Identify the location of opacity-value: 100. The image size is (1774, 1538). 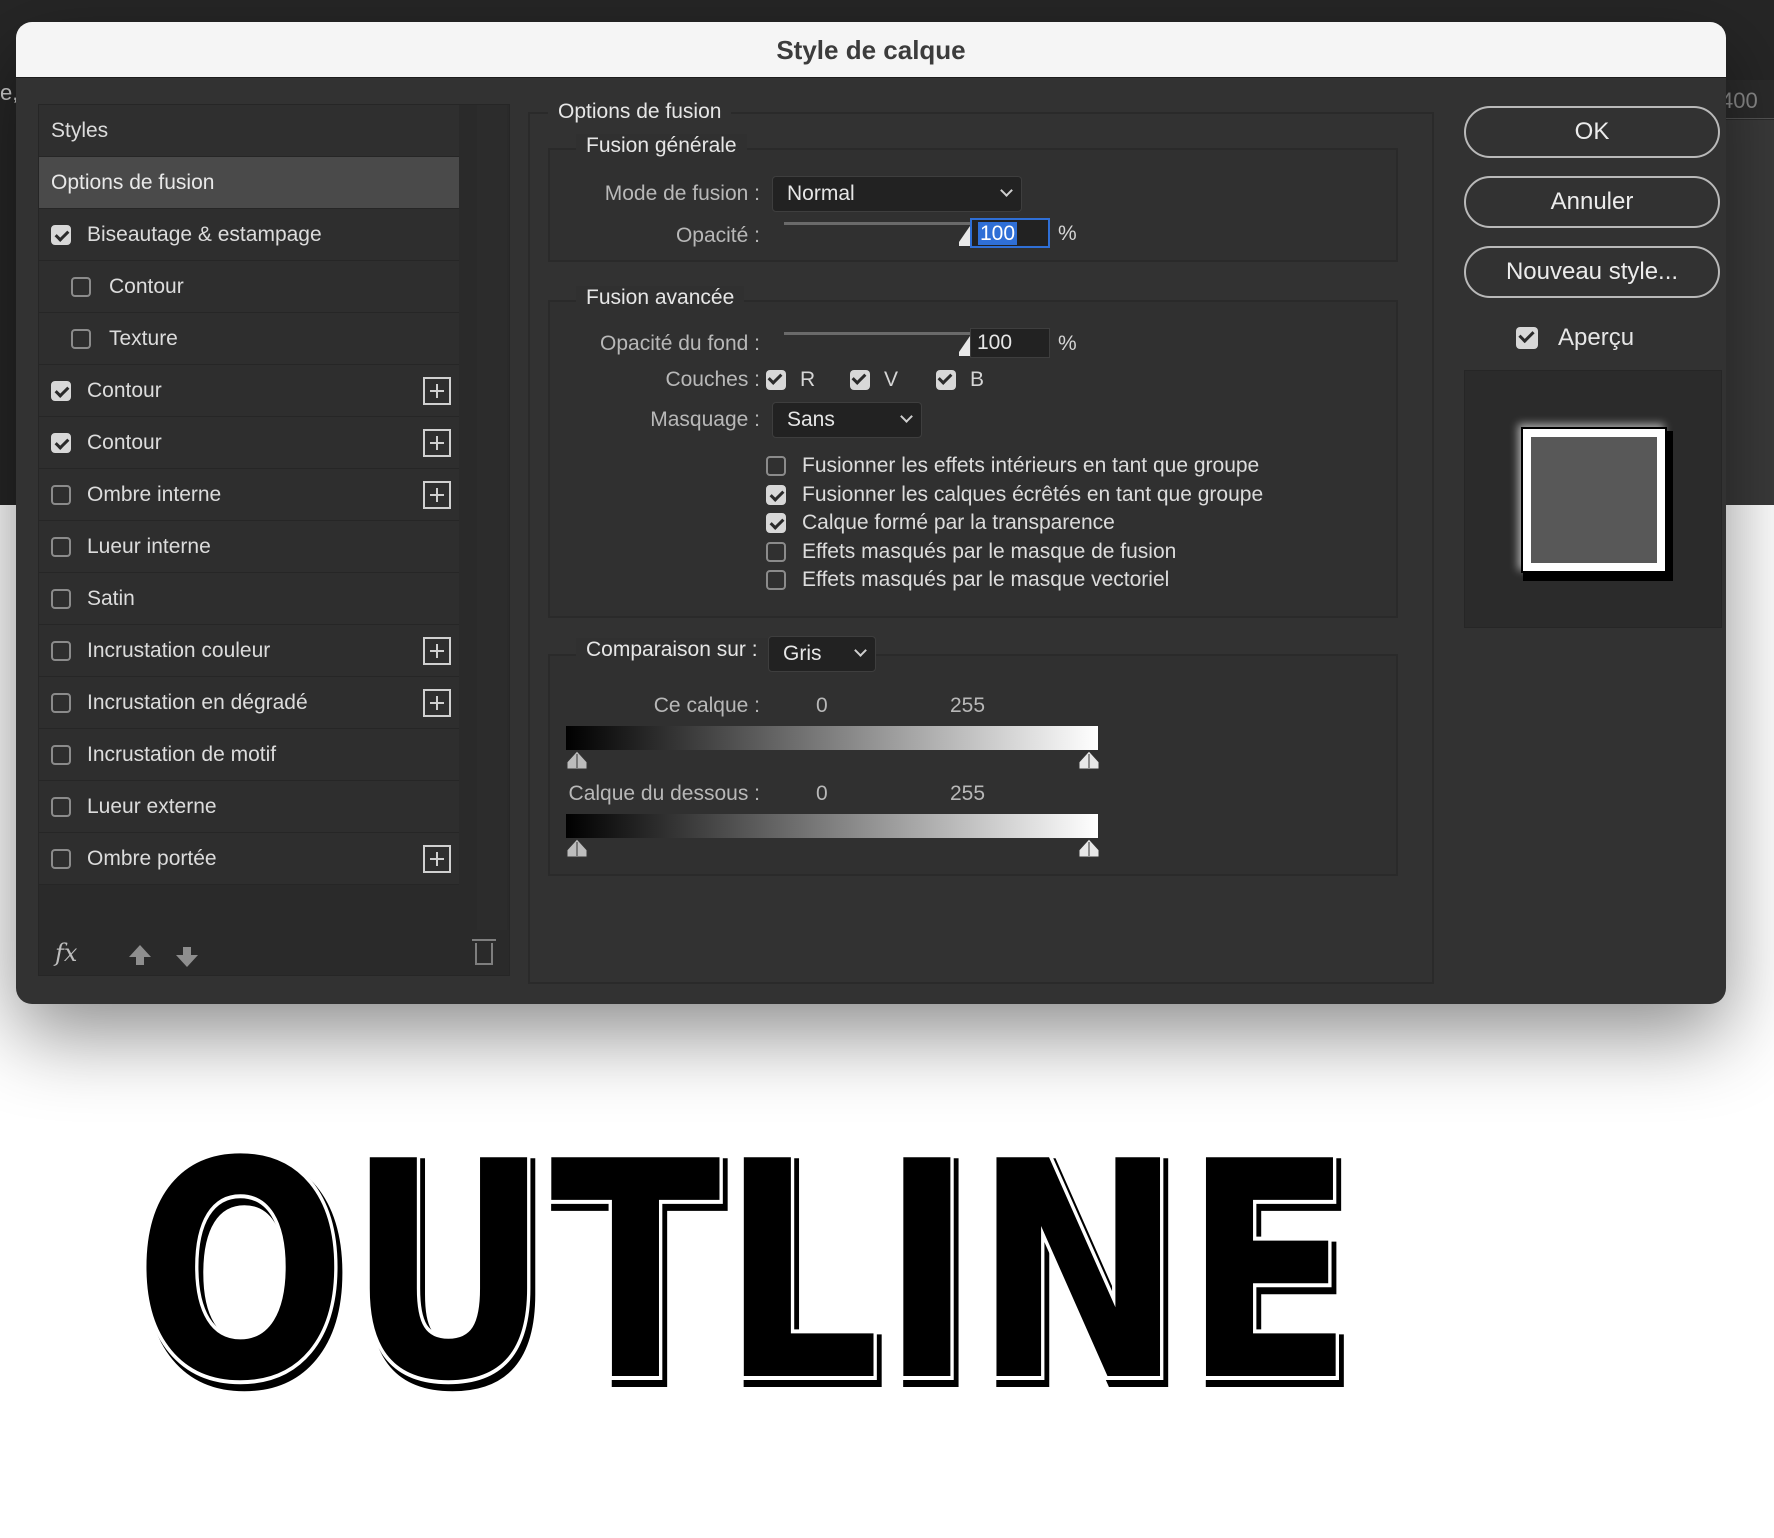
(998, 233).